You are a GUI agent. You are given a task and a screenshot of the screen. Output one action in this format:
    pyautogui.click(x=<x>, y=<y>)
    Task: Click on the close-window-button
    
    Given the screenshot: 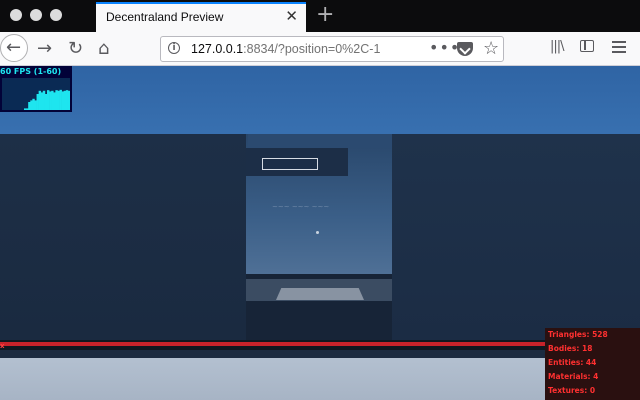 What is the action you would take?
    pyautogui.click(x=16, y=15)
    